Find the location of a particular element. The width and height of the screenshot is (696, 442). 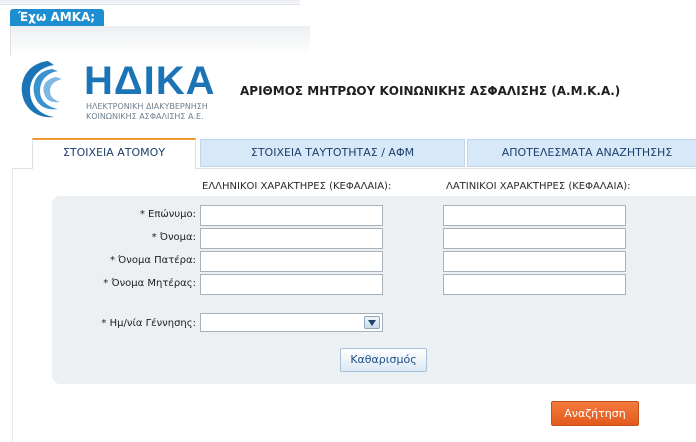

chevron-down-icon is located at coordinates (372, 323).